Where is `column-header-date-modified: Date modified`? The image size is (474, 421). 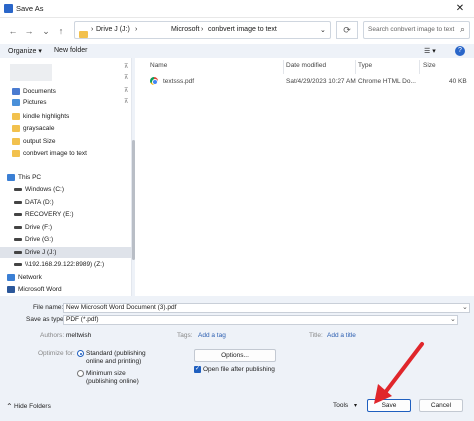 column-header-date-modified: Date modified is located at coordinates (306, 65).